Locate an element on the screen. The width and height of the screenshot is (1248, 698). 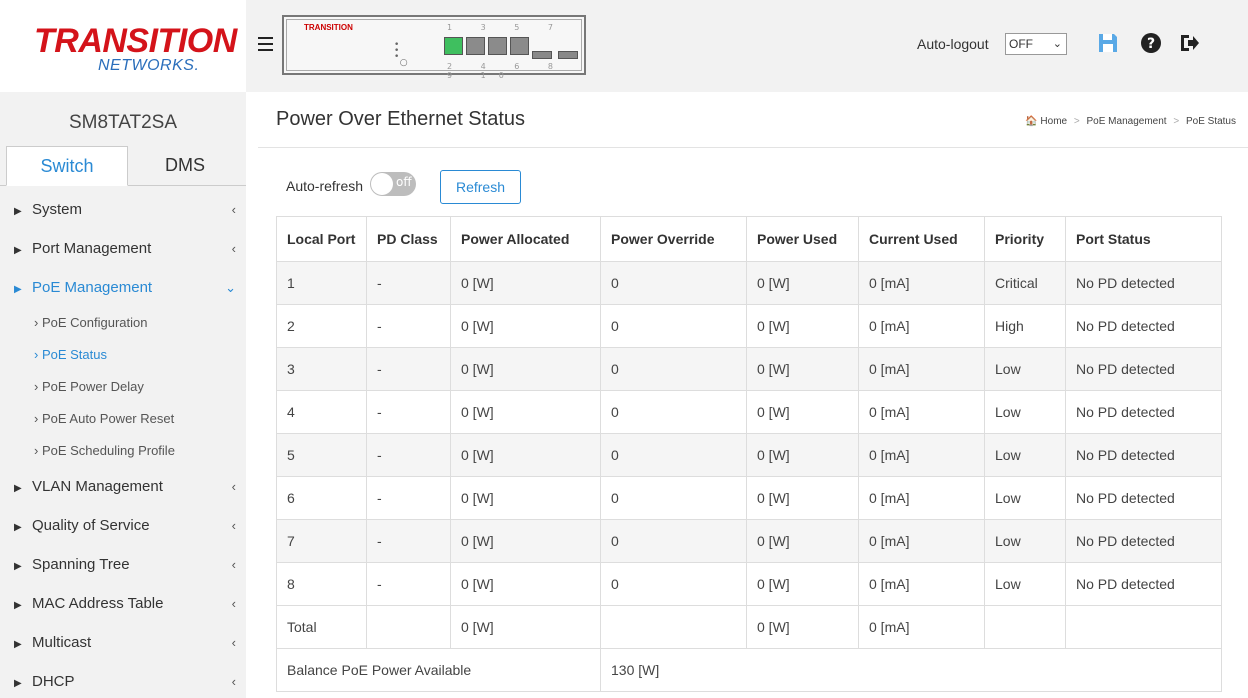
breadcrumb-poe-management: PoE Management is located at coordinates (1127, 121).